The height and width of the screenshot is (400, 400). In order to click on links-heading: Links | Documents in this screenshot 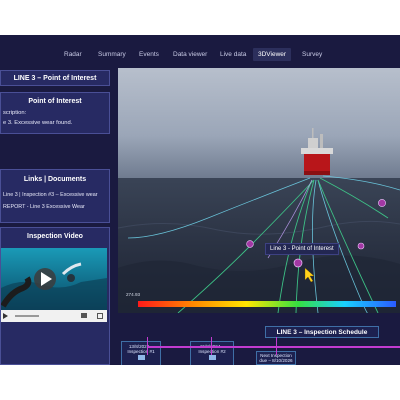, I will do `click(55, 179)`.